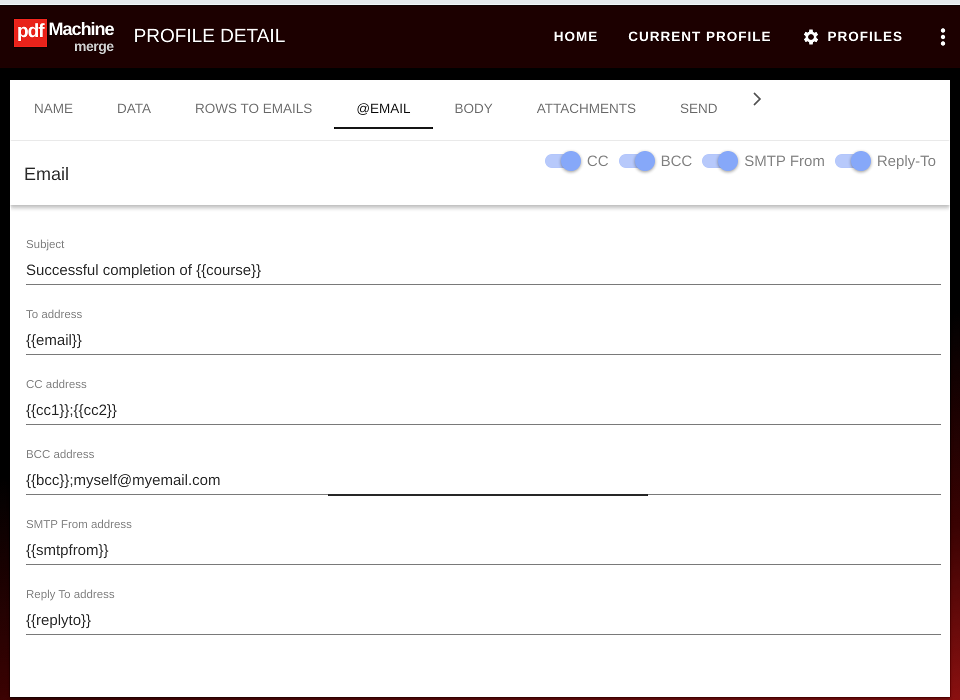 Image resolution: width=960 pixels, height=700 pixels. I want to click on tab: NAME, so click(54, 104).